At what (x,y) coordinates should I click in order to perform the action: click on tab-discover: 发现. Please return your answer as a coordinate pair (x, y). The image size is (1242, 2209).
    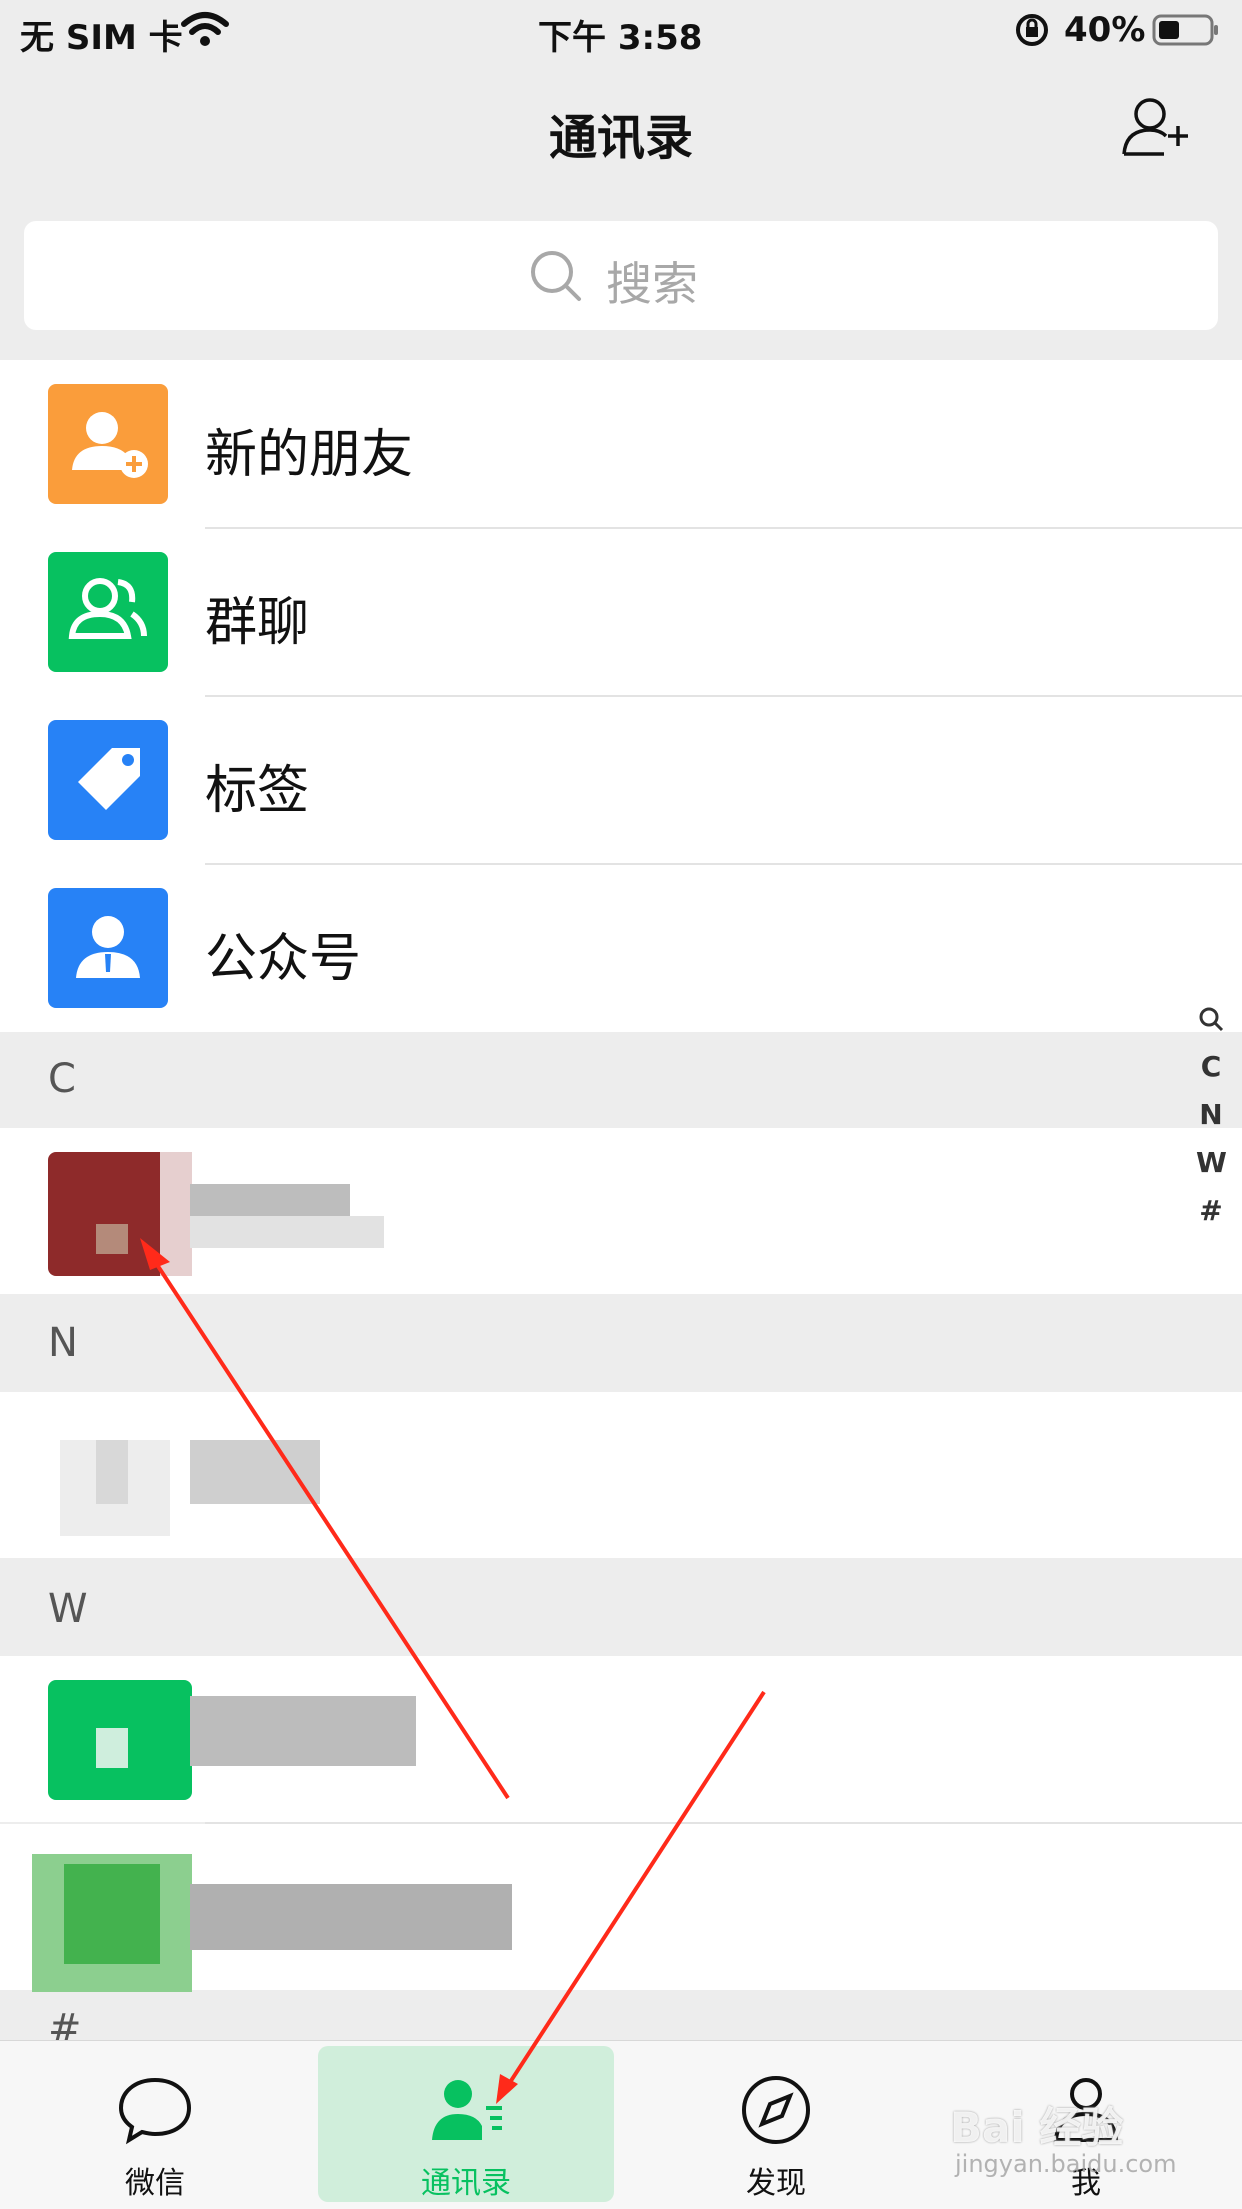
    Looking at the image, I should click on (776, 2124).